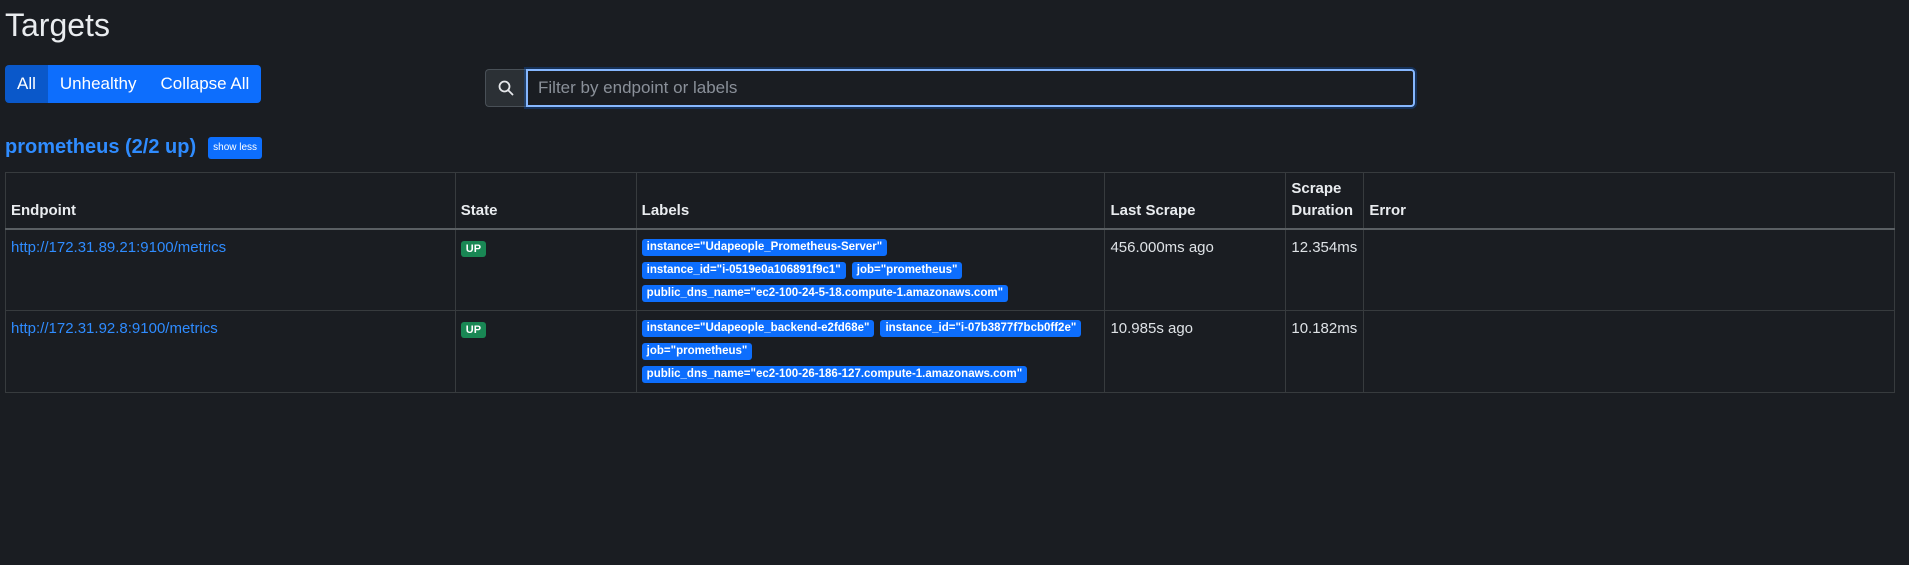 This screenshot has width=1909, height=565. Describe the element at coordinates (1325, 269) in the screenshot. I see `scrape-duration-cell: 12.354ms` at that location.